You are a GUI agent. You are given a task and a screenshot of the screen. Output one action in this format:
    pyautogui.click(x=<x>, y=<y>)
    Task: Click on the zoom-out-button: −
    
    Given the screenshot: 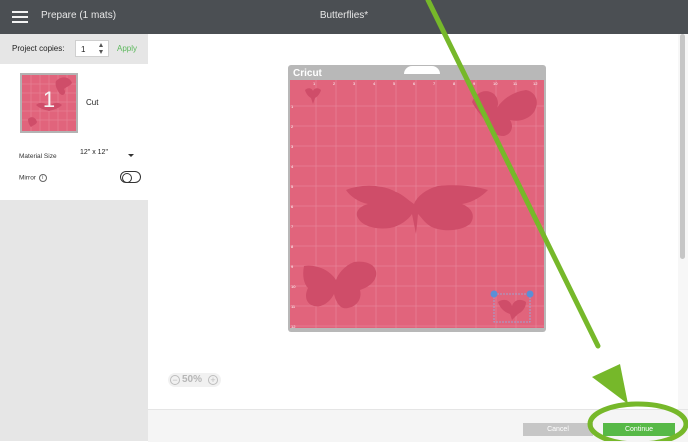 What is the action you would take?
    pyautogui.click(x=175, y=380)
    